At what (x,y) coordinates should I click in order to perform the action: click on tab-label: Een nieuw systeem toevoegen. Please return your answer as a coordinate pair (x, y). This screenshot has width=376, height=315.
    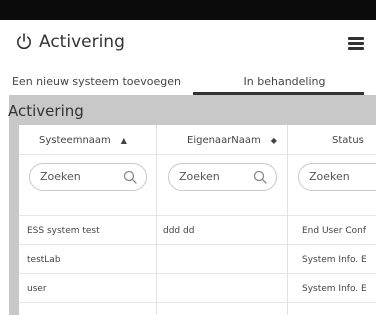
    Looking at the image, I should click on (96, 81).